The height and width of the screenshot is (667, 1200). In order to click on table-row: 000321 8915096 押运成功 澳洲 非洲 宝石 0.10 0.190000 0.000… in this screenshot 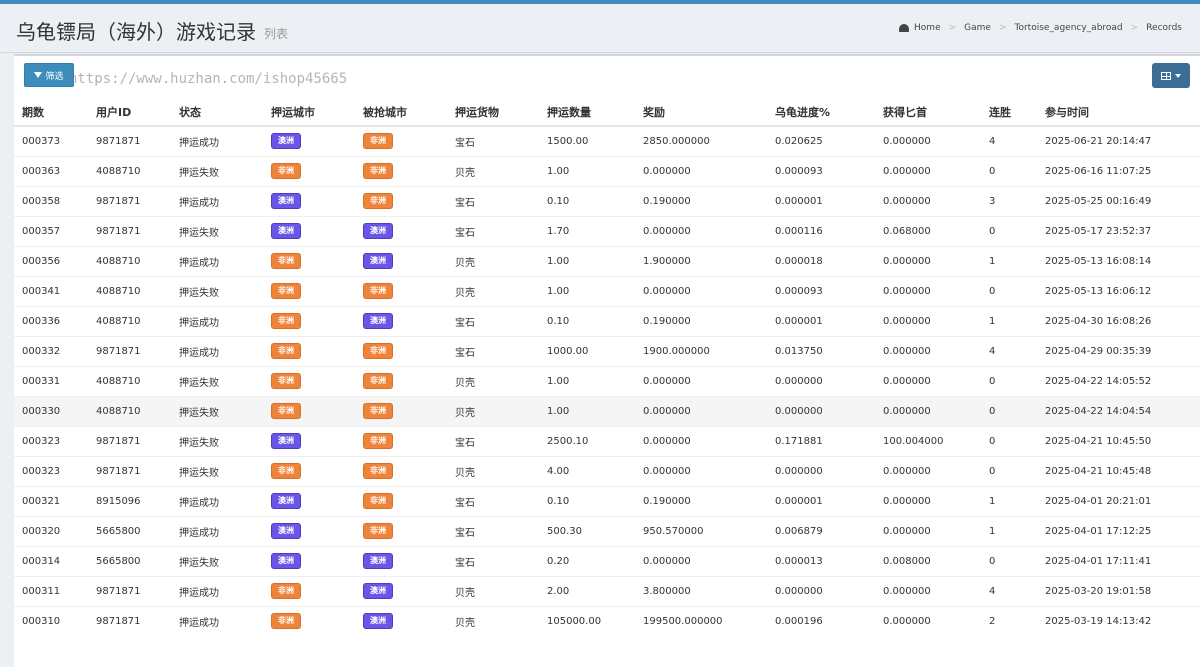, I will do `click(607, 500)`.